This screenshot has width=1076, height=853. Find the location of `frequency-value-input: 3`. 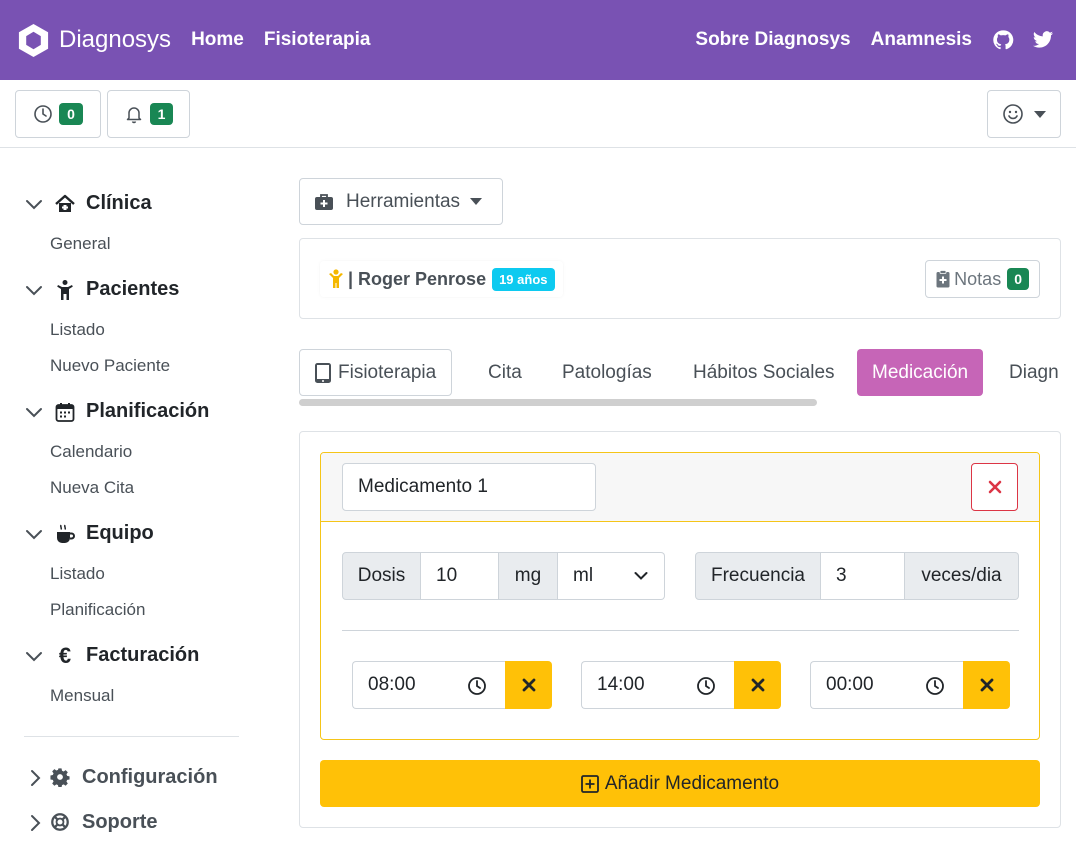

frequency-value-input: 3 is located at coordinates (863, 576).